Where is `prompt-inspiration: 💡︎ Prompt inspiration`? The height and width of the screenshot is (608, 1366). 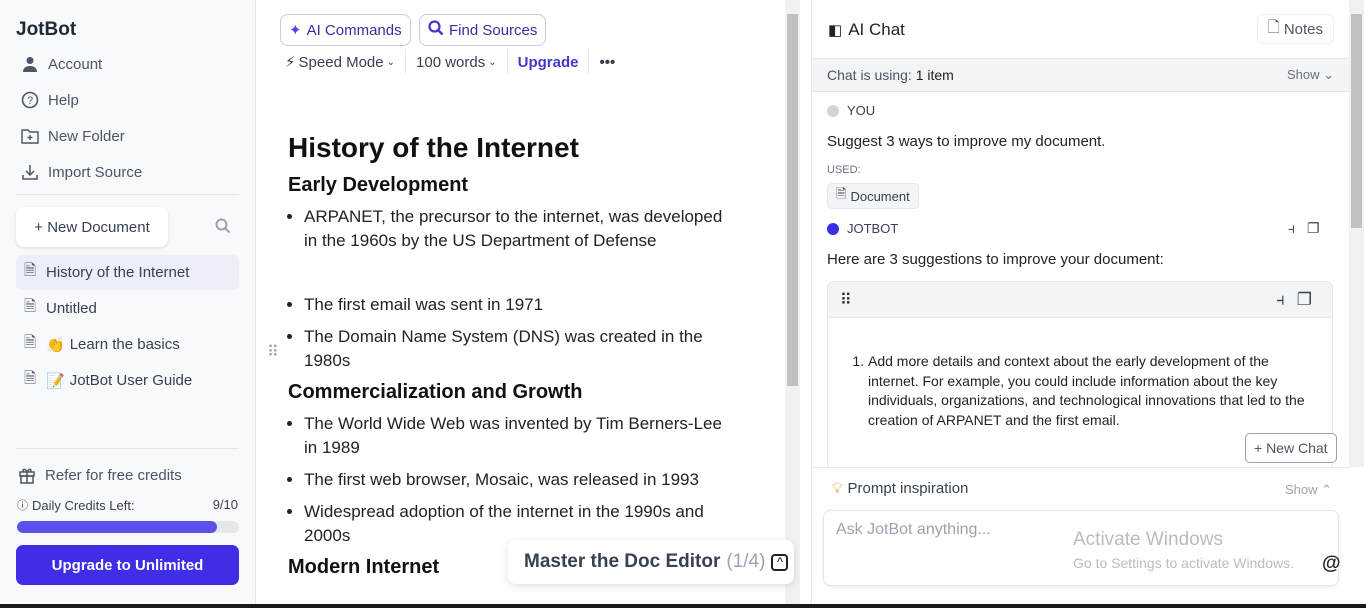
prompt-inspiration: 💡︎ Prompt inspiration is located at coordinates (900, 488).